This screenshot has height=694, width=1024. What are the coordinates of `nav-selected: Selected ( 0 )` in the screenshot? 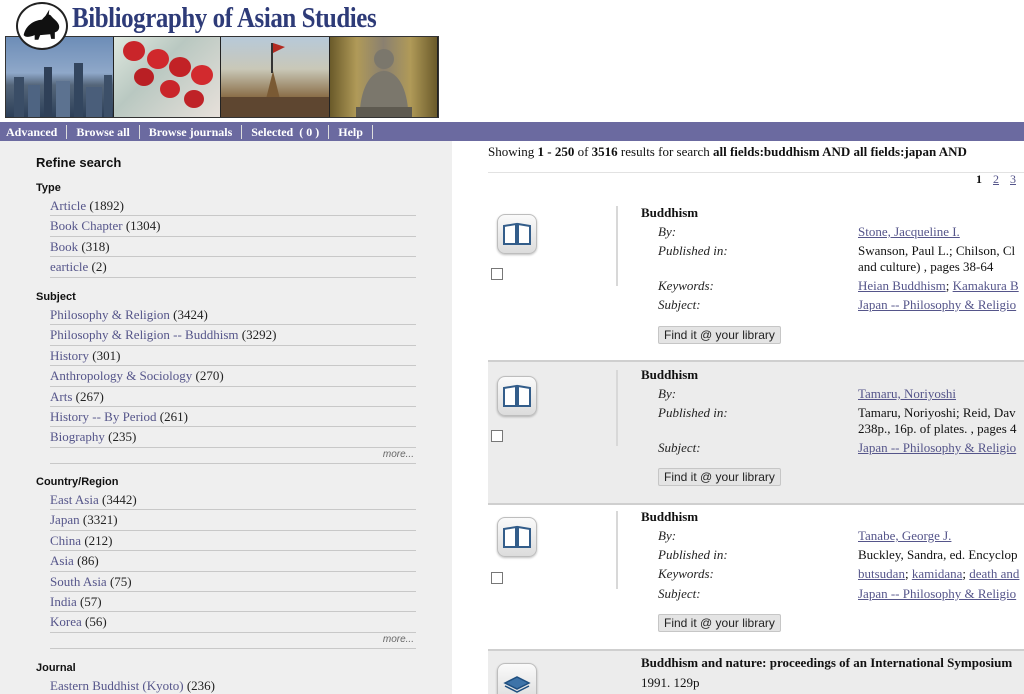 It's located at (286, 131).